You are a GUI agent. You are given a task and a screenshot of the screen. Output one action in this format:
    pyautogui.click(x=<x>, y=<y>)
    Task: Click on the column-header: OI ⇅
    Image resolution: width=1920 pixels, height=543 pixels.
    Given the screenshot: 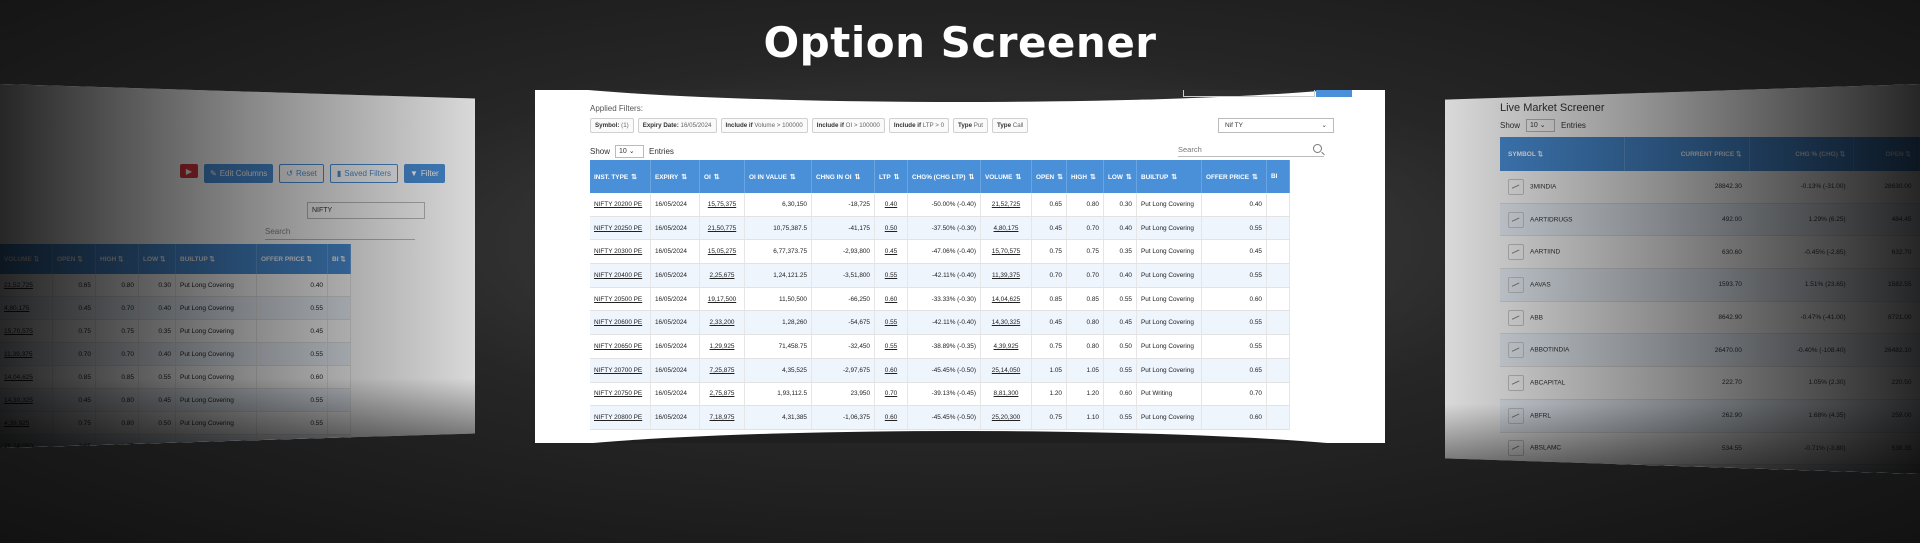 What is the action you would take?
    pyautogui.click(x=722, y=176)
    